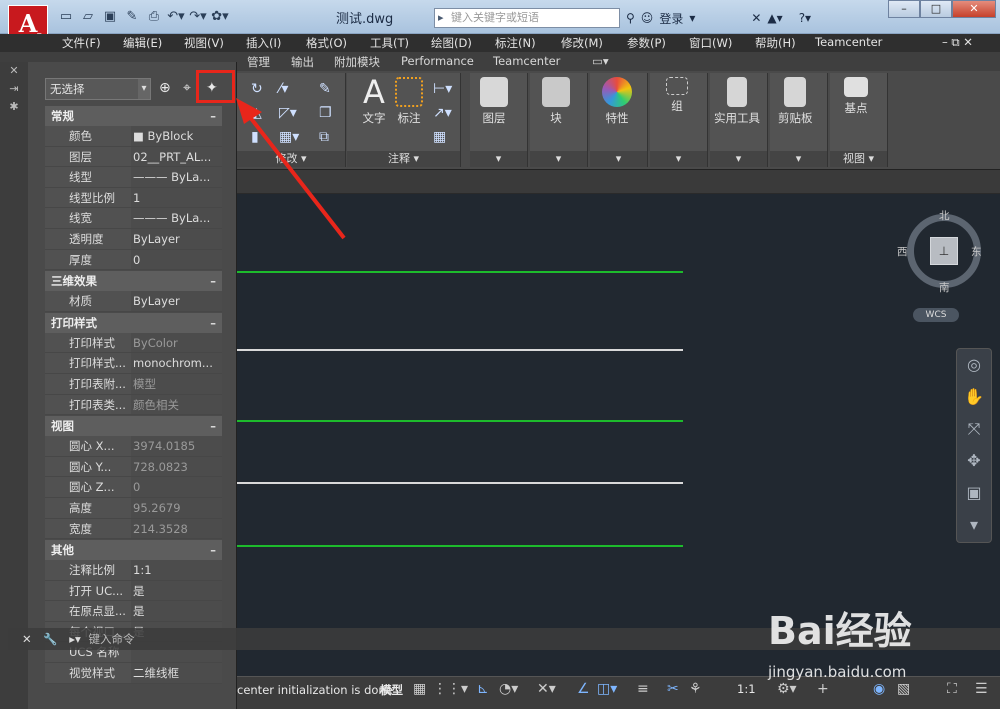 The image size is (1000, 709). Describe the element at coordinates (27, 639) in the screenshot. I see `cmd-close-icon: ✕` at that location.